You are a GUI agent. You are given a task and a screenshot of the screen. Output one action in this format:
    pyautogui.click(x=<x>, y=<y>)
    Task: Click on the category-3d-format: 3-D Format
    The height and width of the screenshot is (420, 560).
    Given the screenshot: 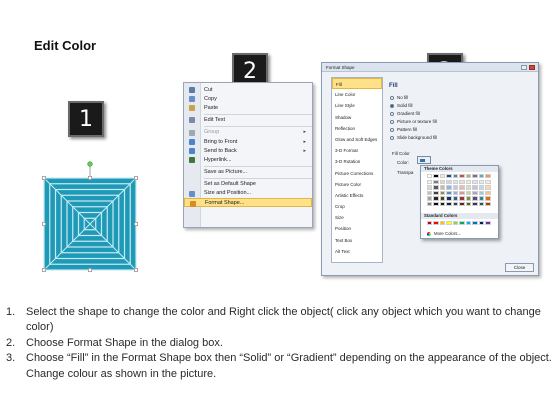 What is the action you would take?
    pyautogui.click(x=357, y=150)
    